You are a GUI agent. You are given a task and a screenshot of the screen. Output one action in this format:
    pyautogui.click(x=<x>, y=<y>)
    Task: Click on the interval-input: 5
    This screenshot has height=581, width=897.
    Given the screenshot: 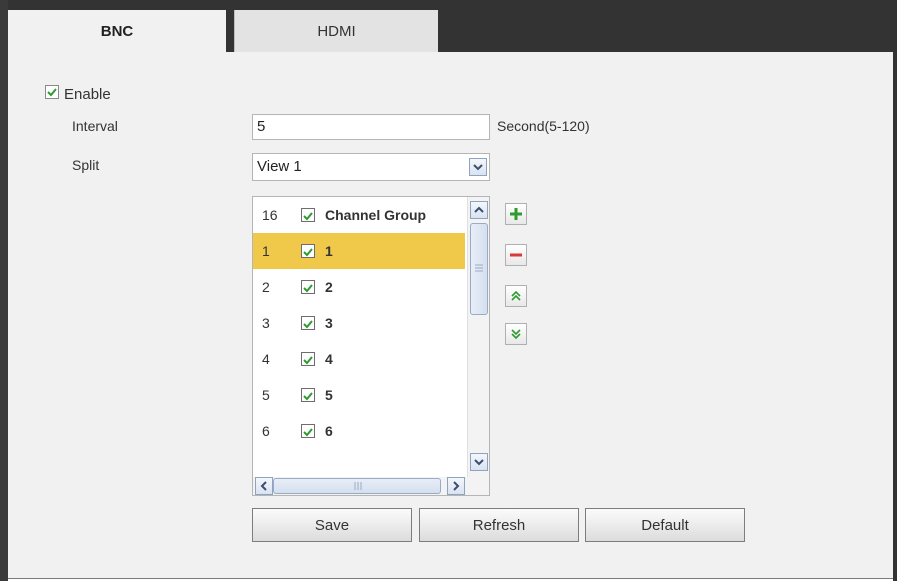 What is the action you would take?
    pyautogui.click(x=371, y=127)
    